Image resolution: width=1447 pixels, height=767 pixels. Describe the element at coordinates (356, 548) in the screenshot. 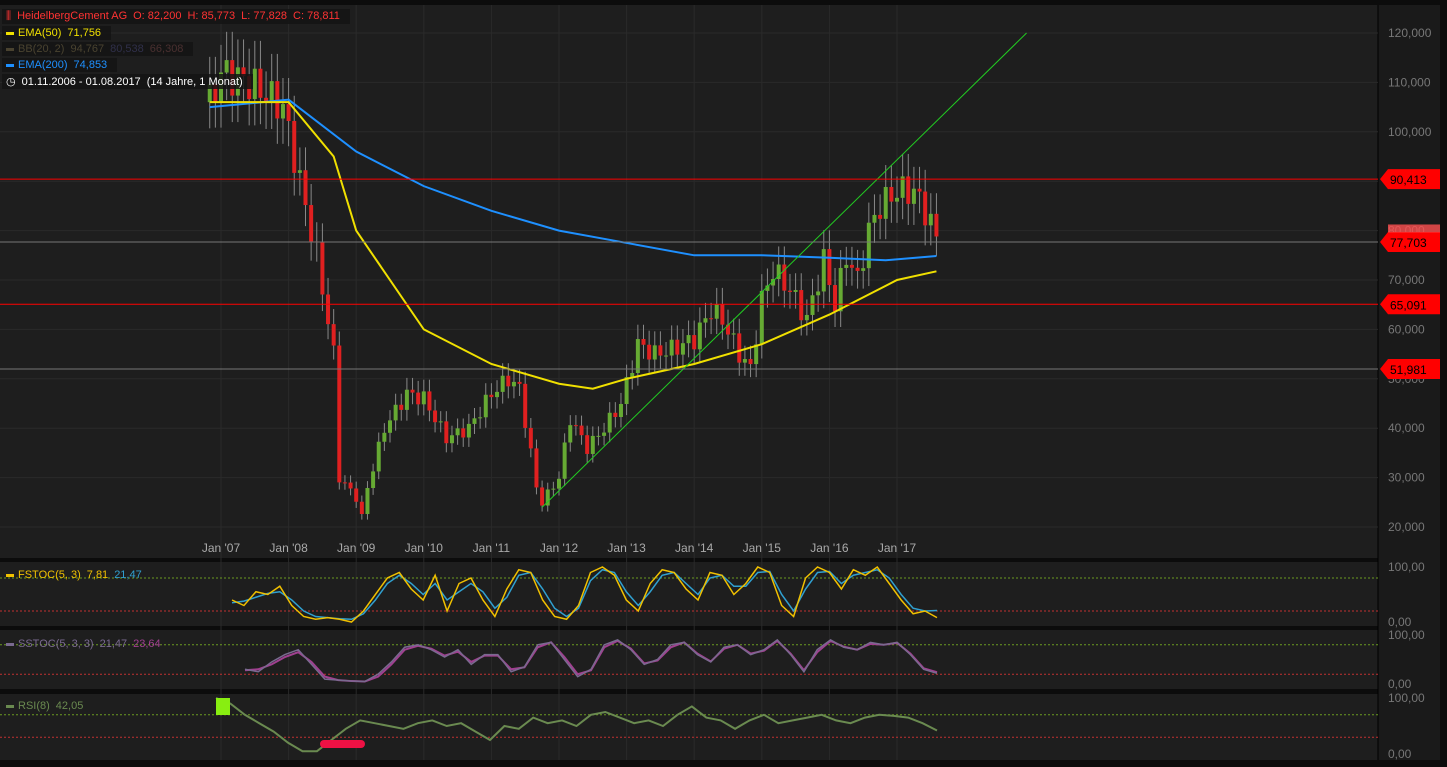

I see `x-tick-label: Jan '09` at that location.